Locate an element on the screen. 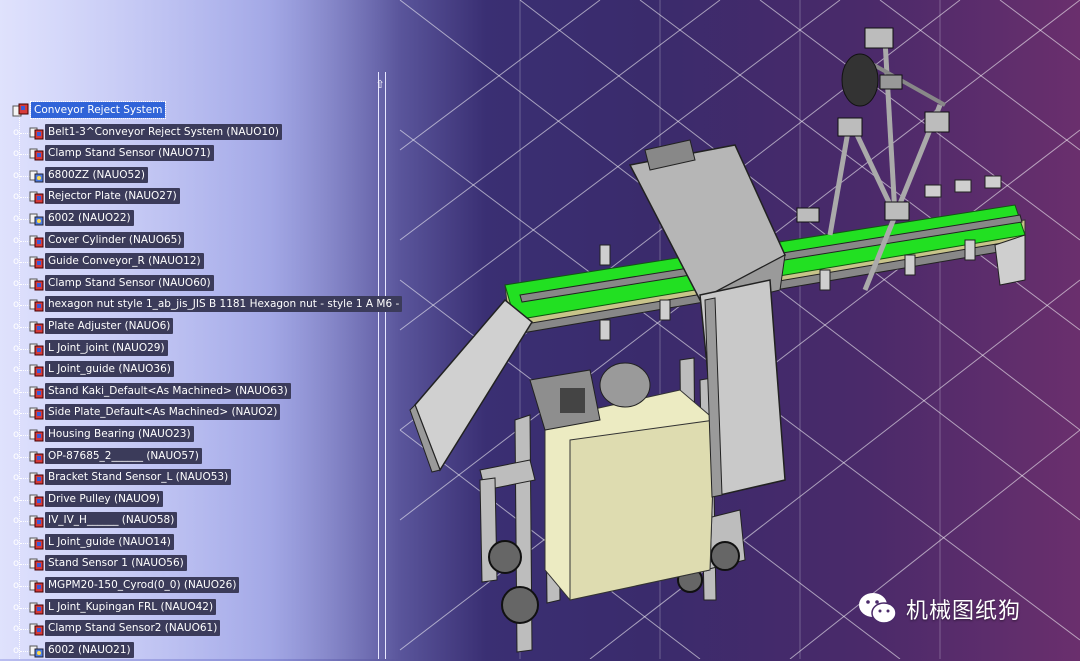  tree-node: o 6002 (NAUO21) is located at coordinates (190, 650).